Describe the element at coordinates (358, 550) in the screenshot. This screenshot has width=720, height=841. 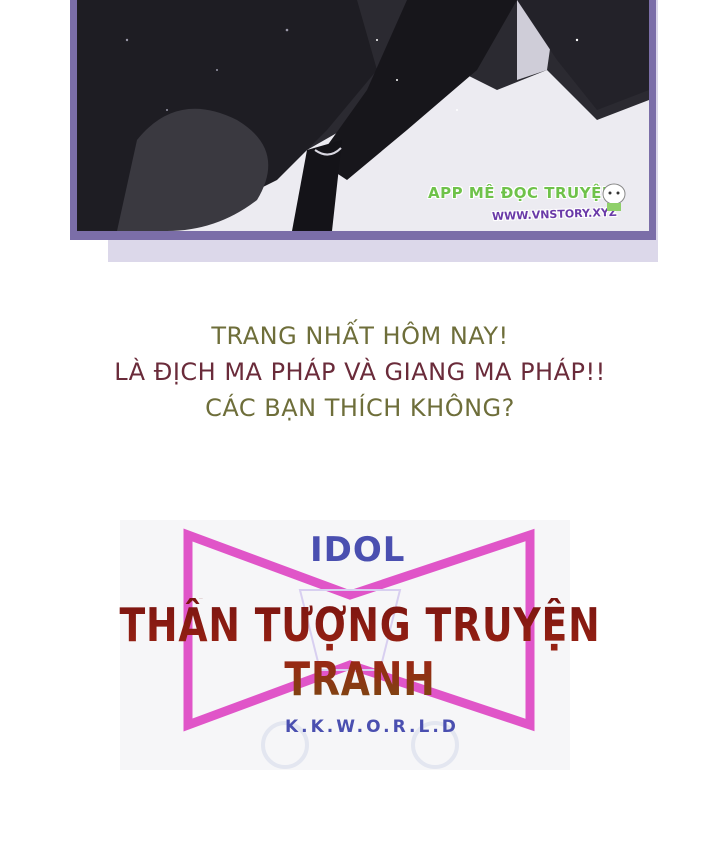
I see `logo-idol-text: IDOL` at that location.